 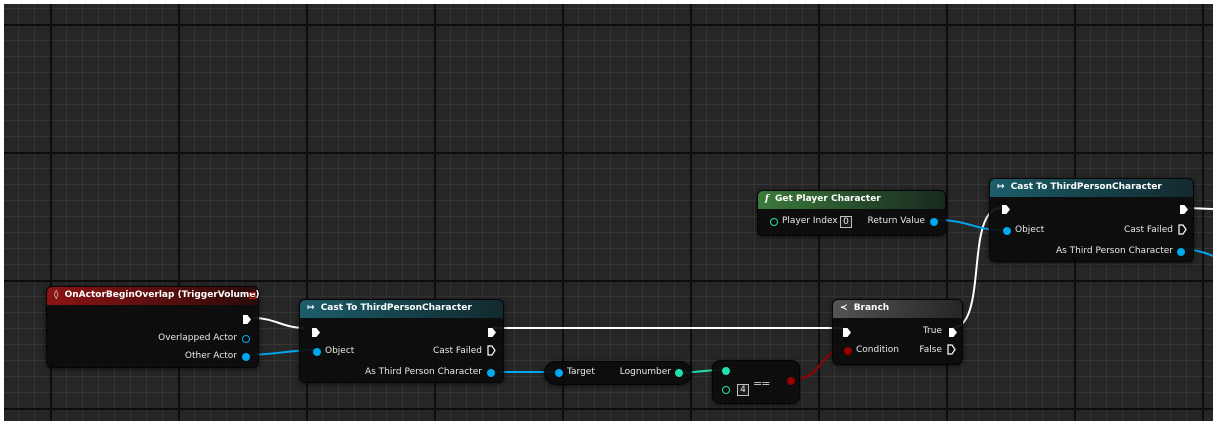 What do you see at coordinates (645, 372) in the screenshot?
I see `lognumber-label: Lognumber` at bounding box center [645, 372].